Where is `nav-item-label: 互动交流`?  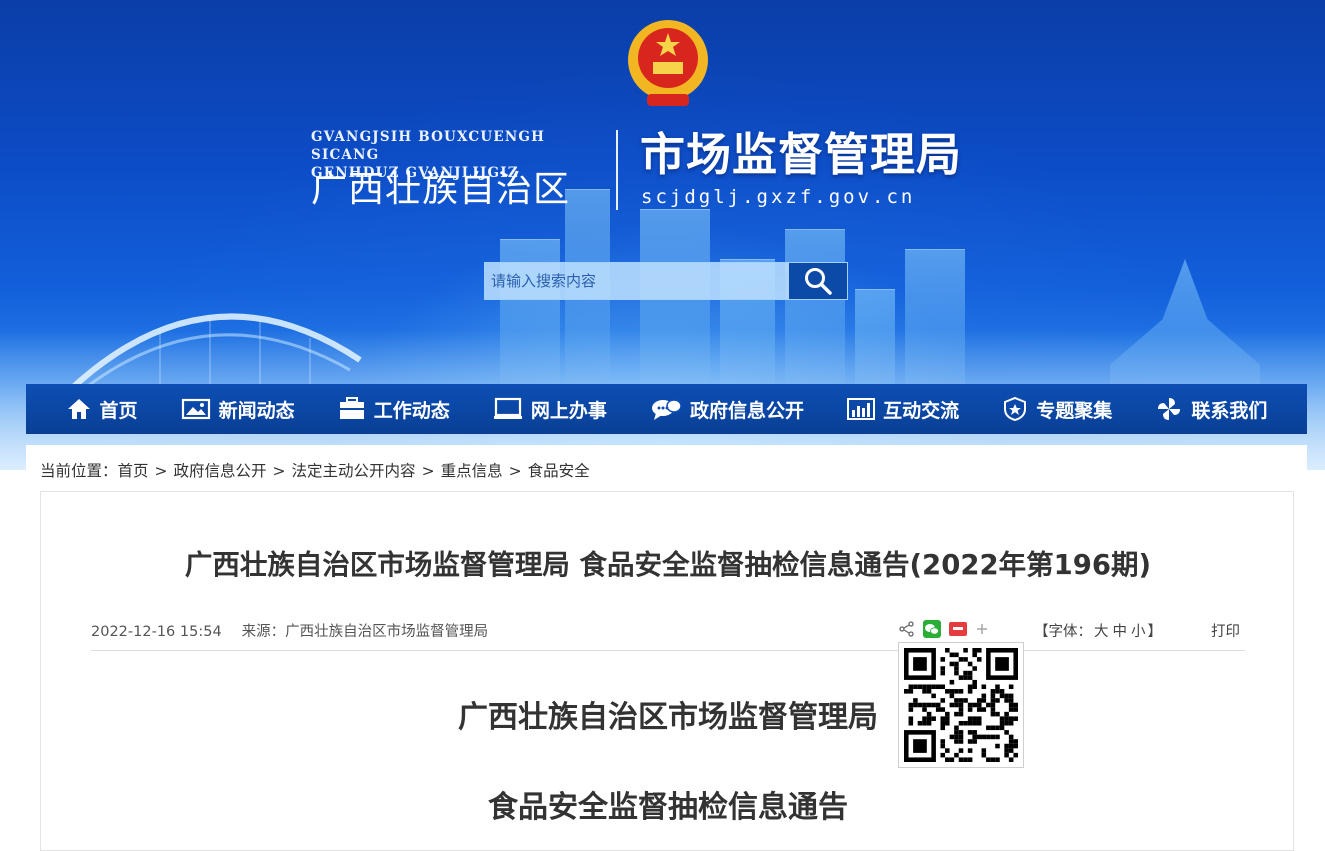 nav-item-label: 互动交流 is located at coordinates (921, 410).